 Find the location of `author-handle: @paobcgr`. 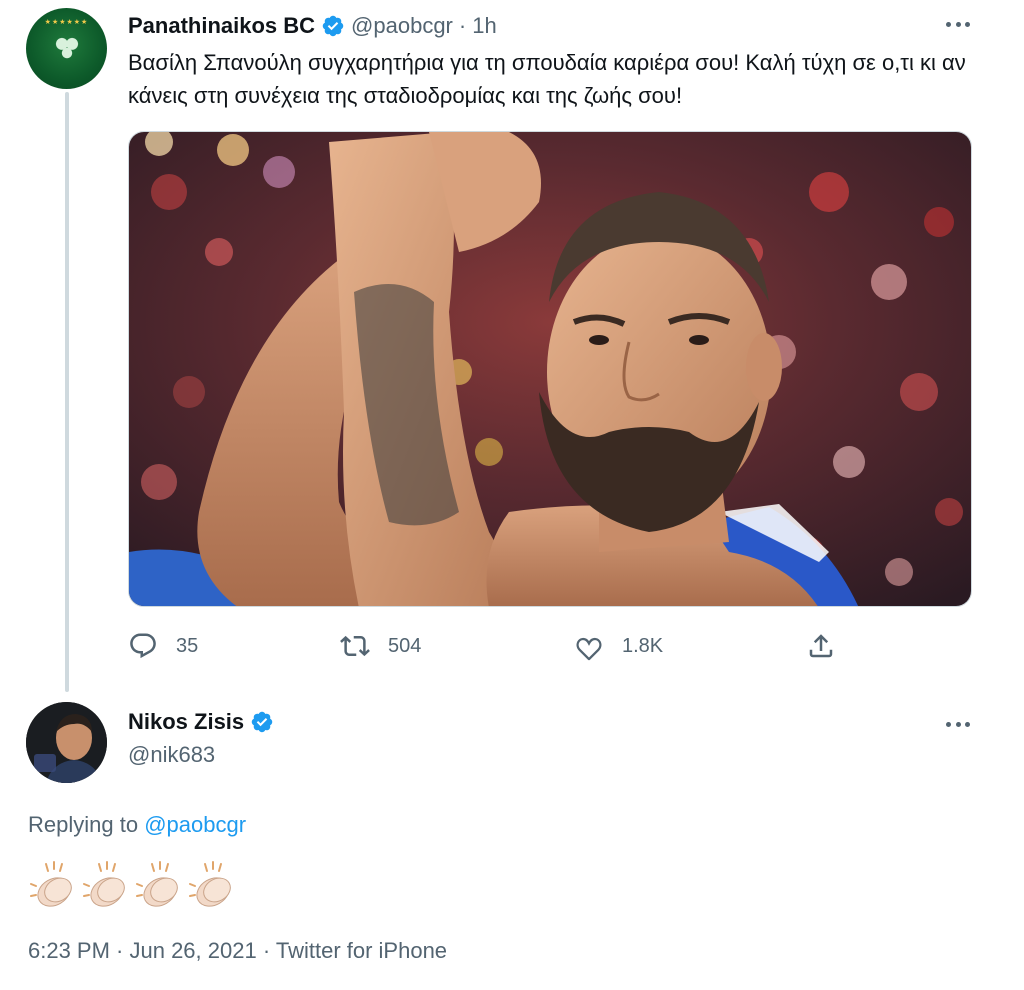

author-handle: @paobcgr is located at coordinates (402, 26).